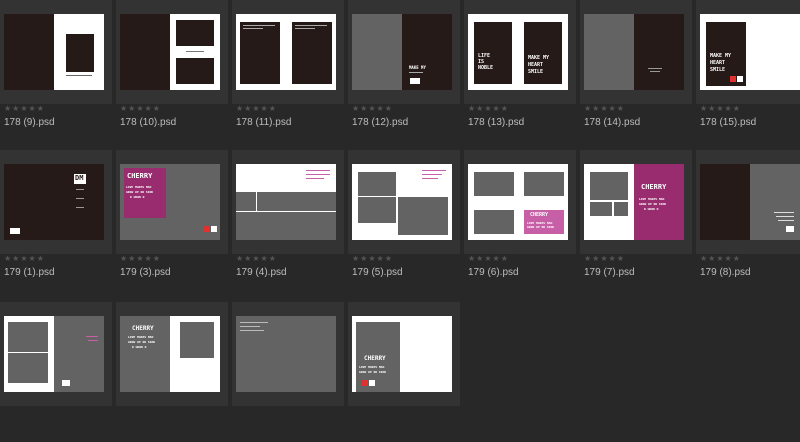 This screenshot has width=800, height=442. Describe the element at coordinates (380, 123) in the screenshot. I see `file-name: 178 (12).psd` at that location.